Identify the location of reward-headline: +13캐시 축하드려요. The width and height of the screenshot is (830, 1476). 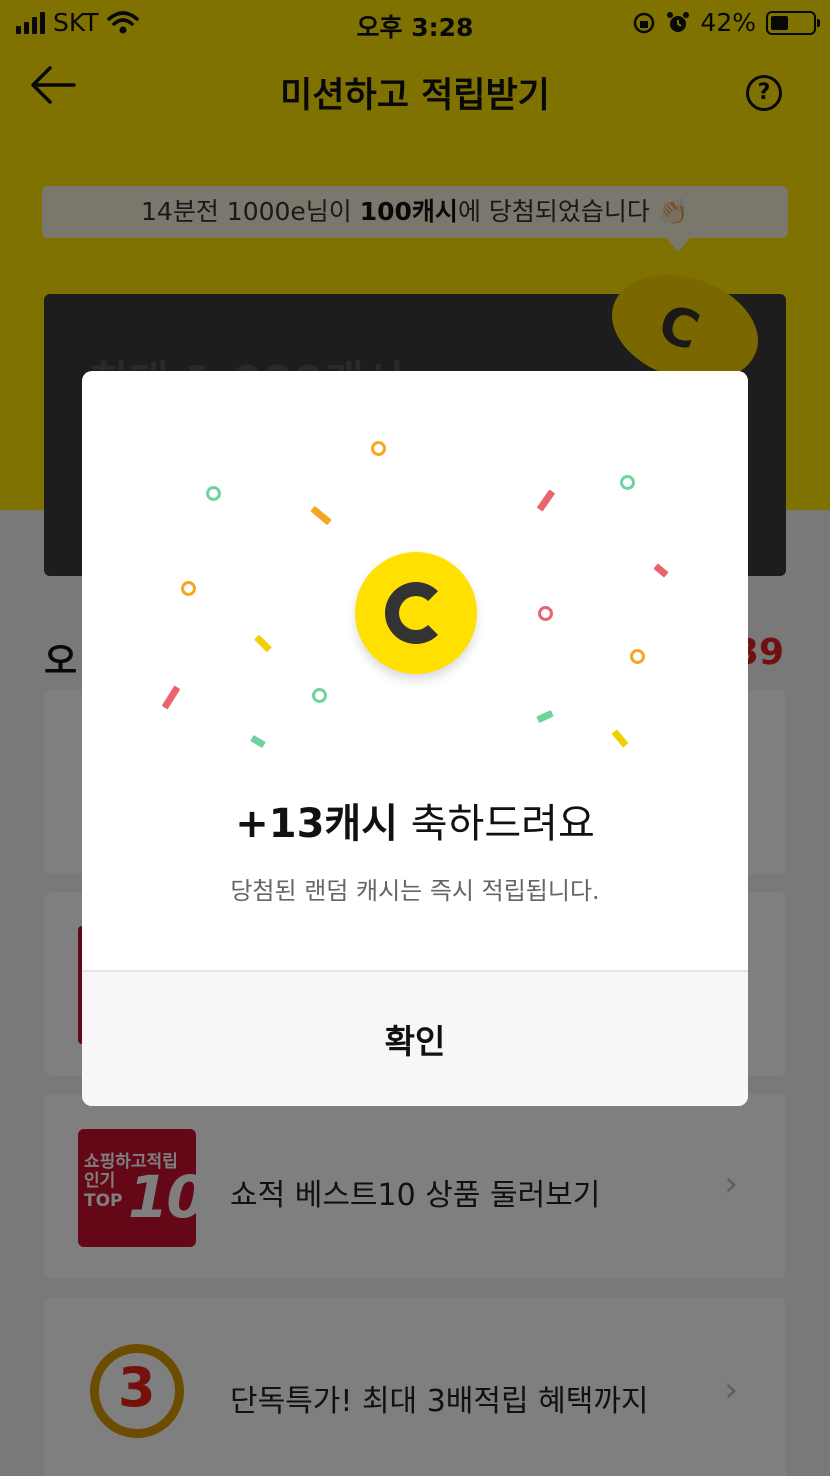
(415, 820).